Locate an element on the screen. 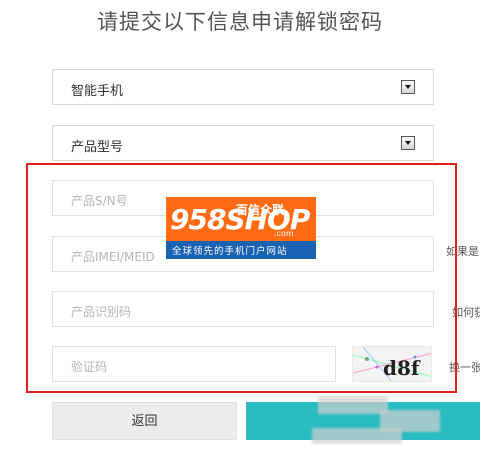 The width and height of the screenshot is (480, 454). captcha-text: d8f is located at coordinates (402, 368).